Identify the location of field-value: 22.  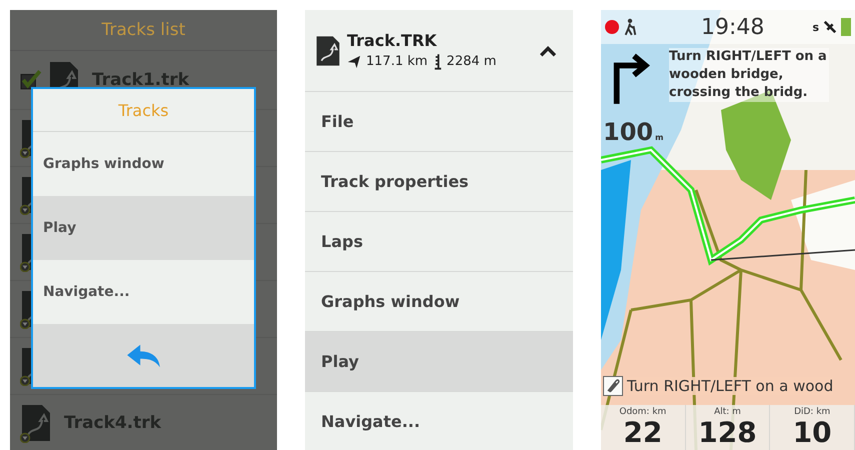
(642, 433).